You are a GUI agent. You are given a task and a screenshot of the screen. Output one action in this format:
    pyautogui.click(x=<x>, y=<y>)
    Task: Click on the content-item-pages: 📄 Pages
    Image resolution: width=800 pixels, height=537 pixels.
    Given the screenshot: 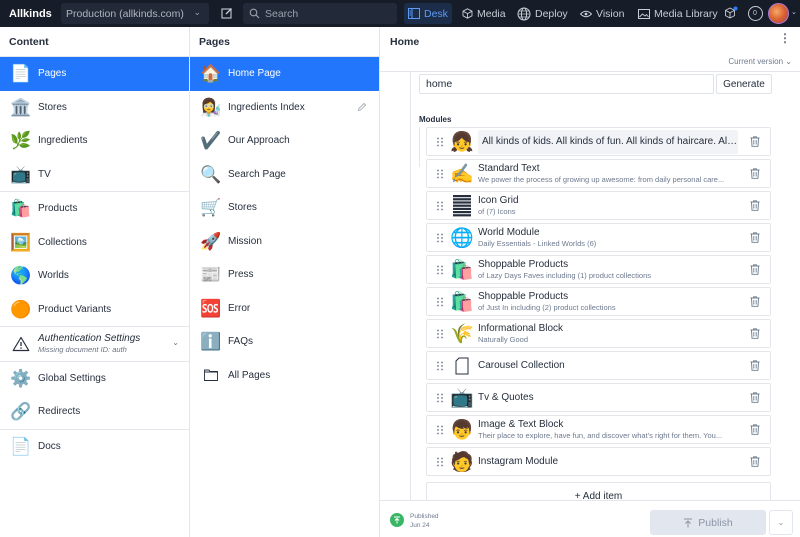 What is the action you would take?
    pyautogui.click(x=94, y=74)
    